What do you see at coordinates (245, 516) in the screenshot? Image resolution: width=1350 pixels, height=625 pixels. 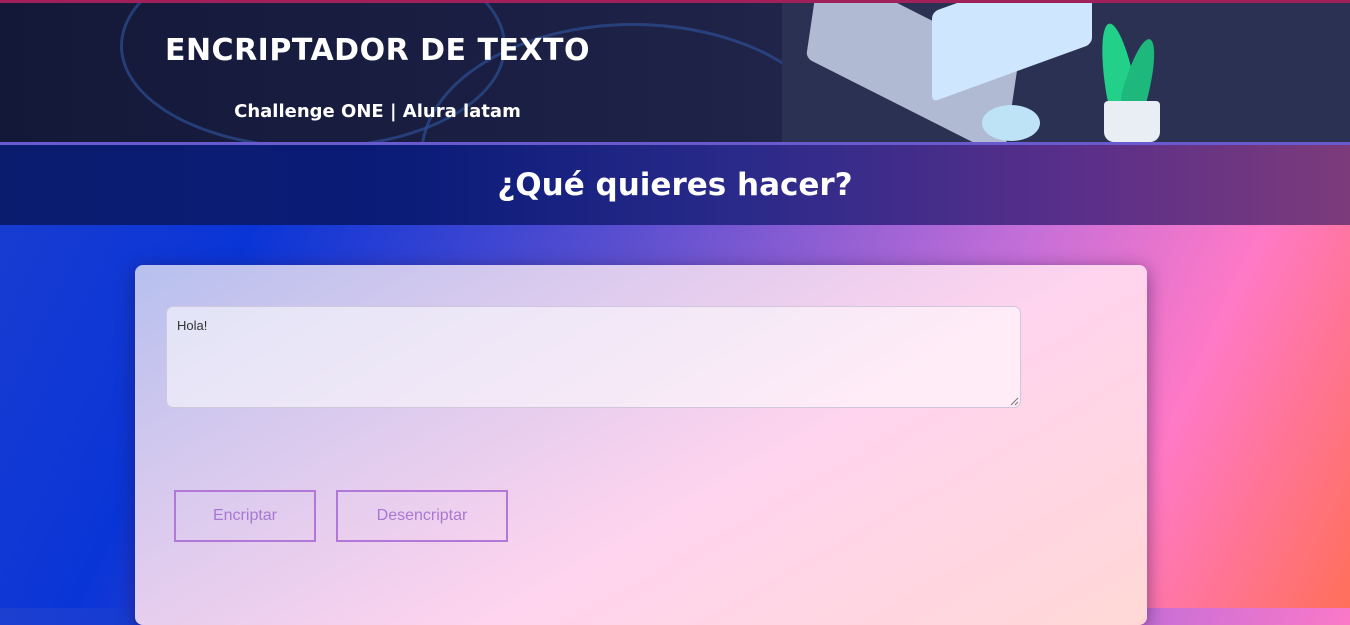 I see `encrypt-button: Encriptar` at bounding box center [245, 516].